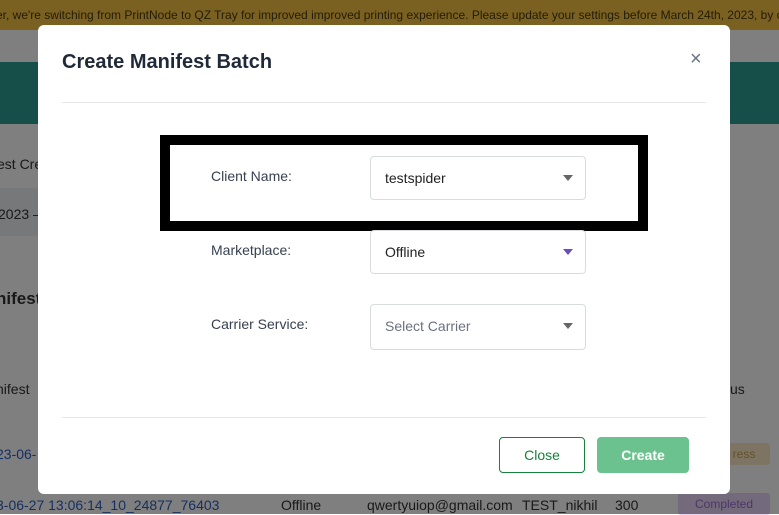 The image size is (779, 515). I want to click on create-button: Create, so click(643, 455).